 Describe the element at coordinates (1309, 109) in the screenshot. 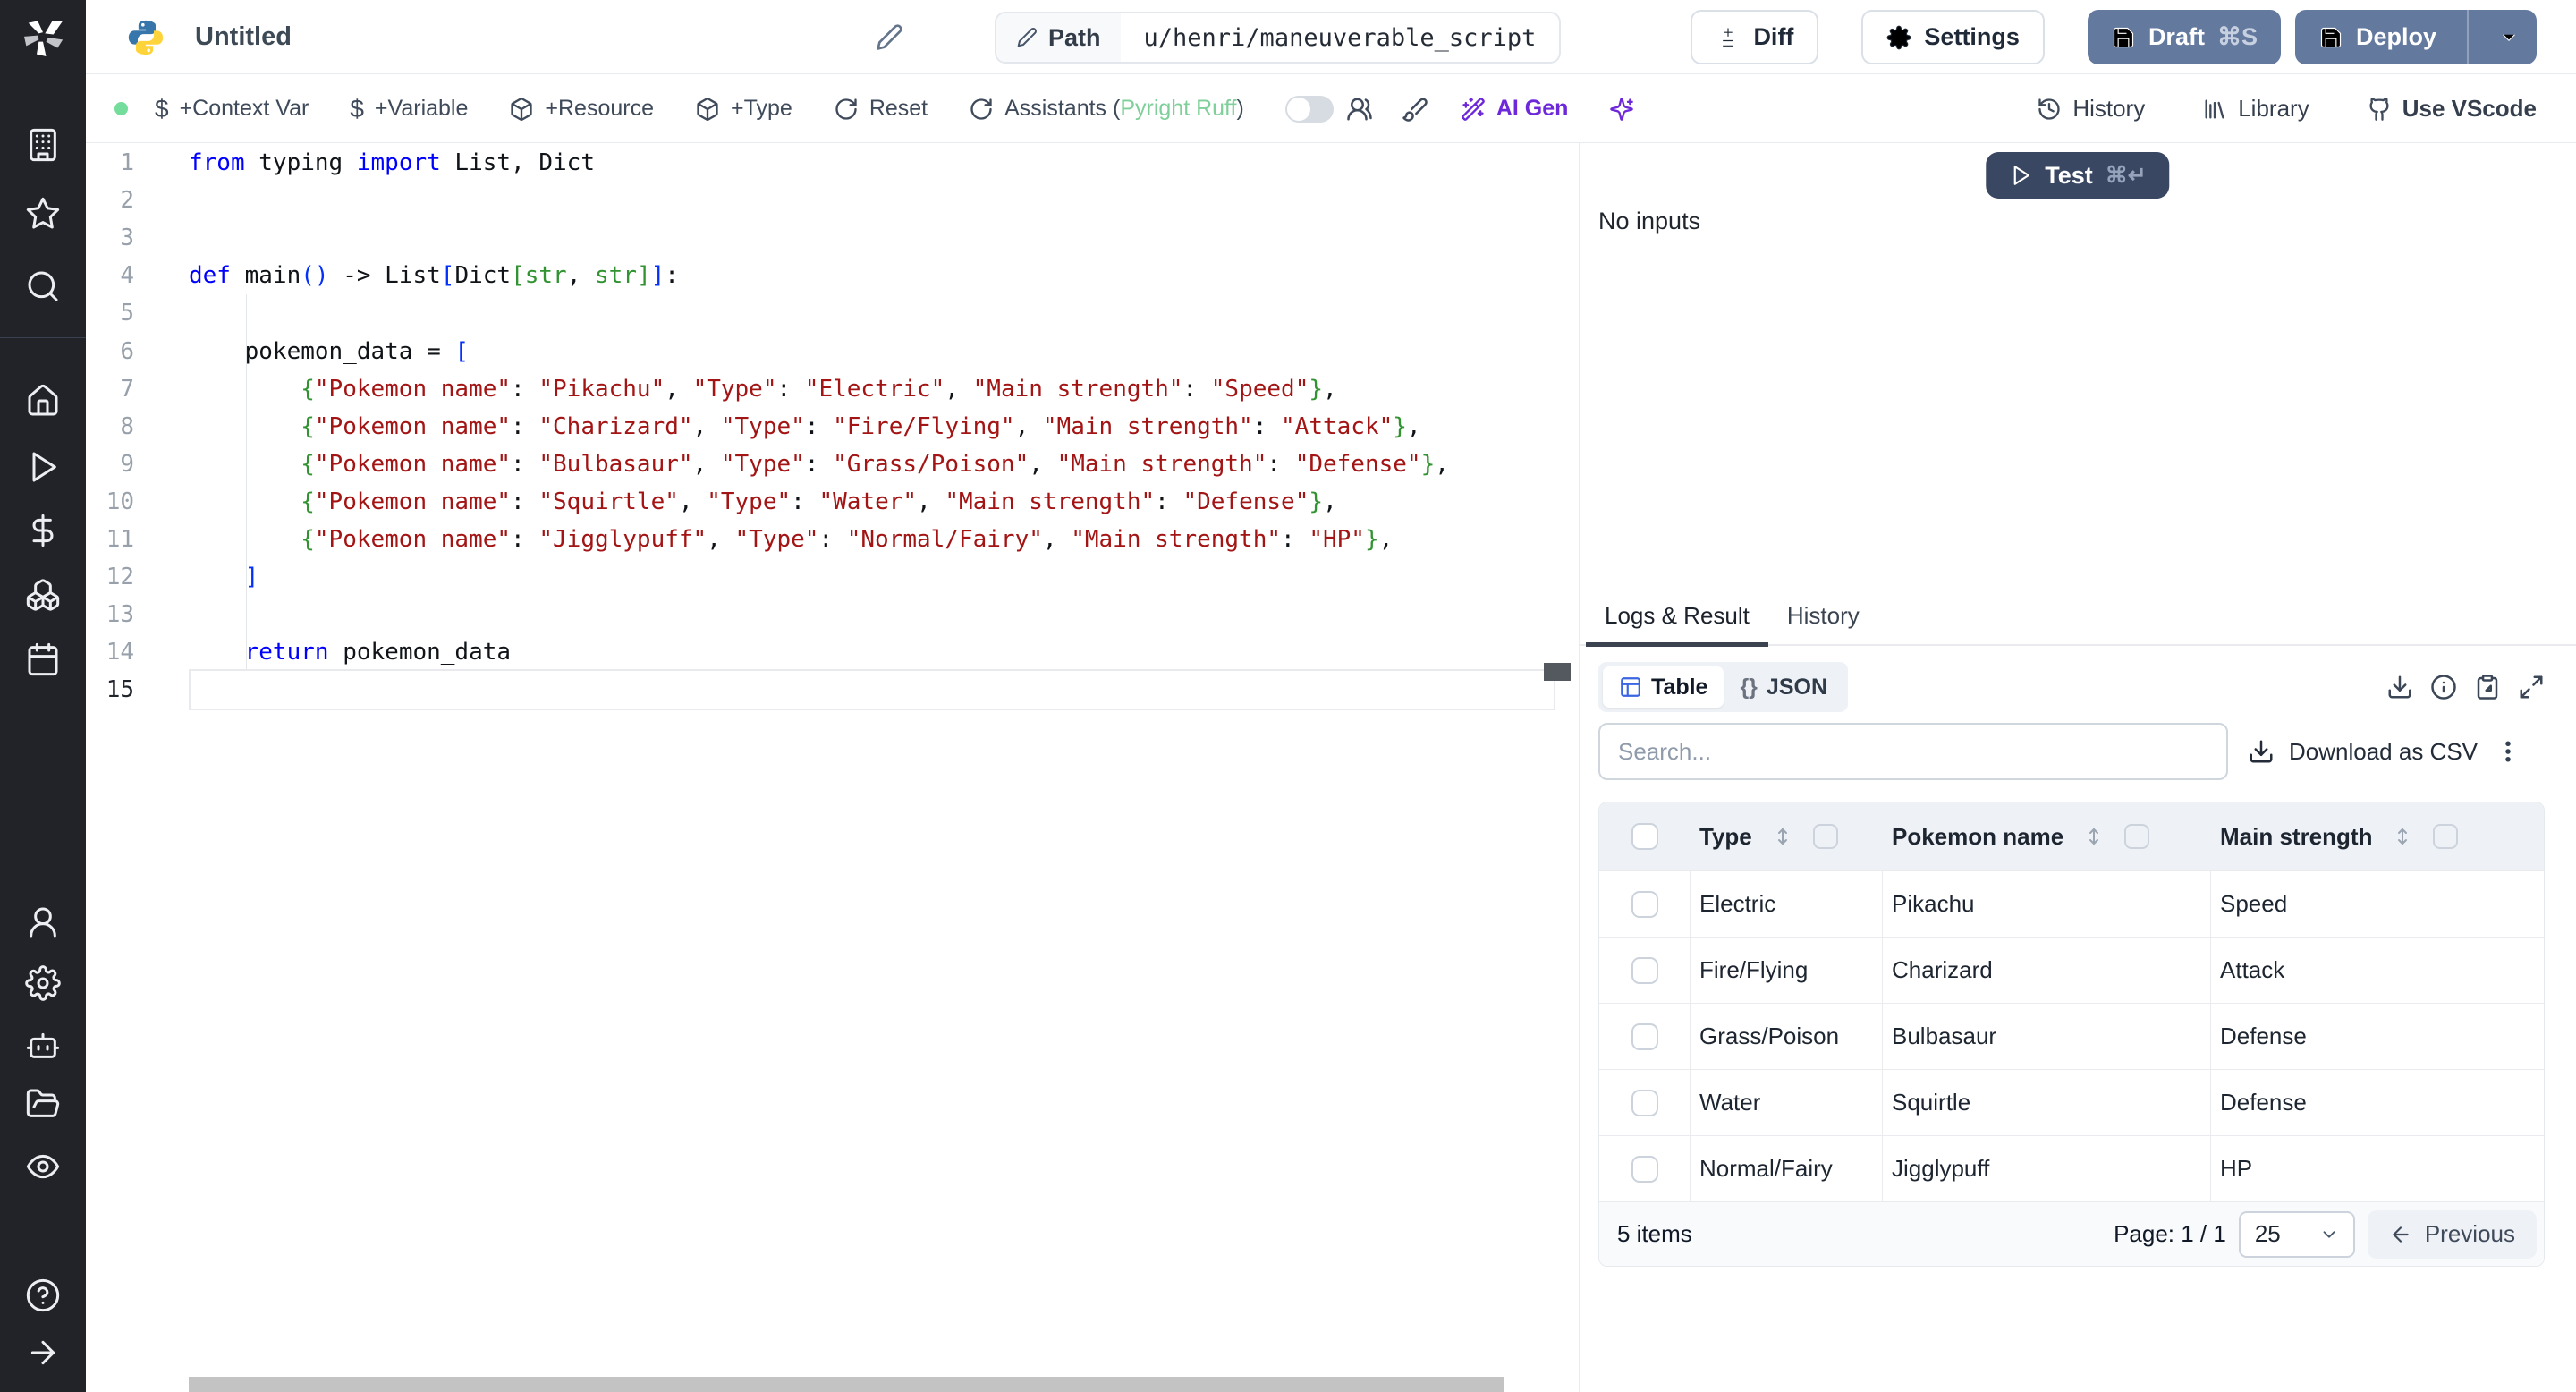

I see `multiplayer-toggle` at that location.